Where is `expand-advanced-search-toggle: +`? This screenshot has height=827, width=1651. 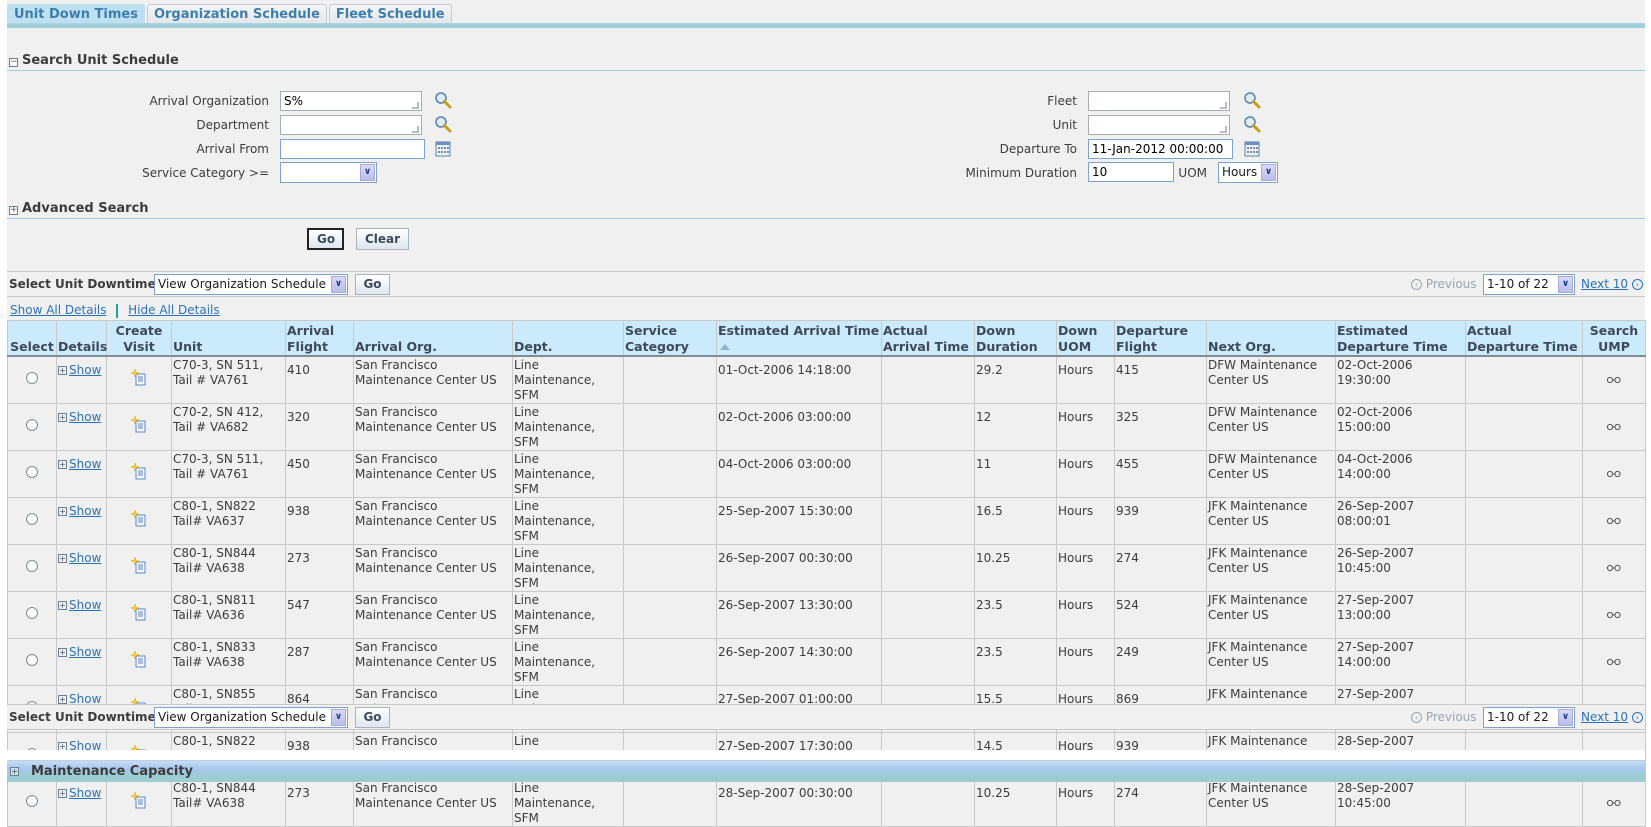 expand-advanced-search-toggle: + is located at coordinates (13, 210).